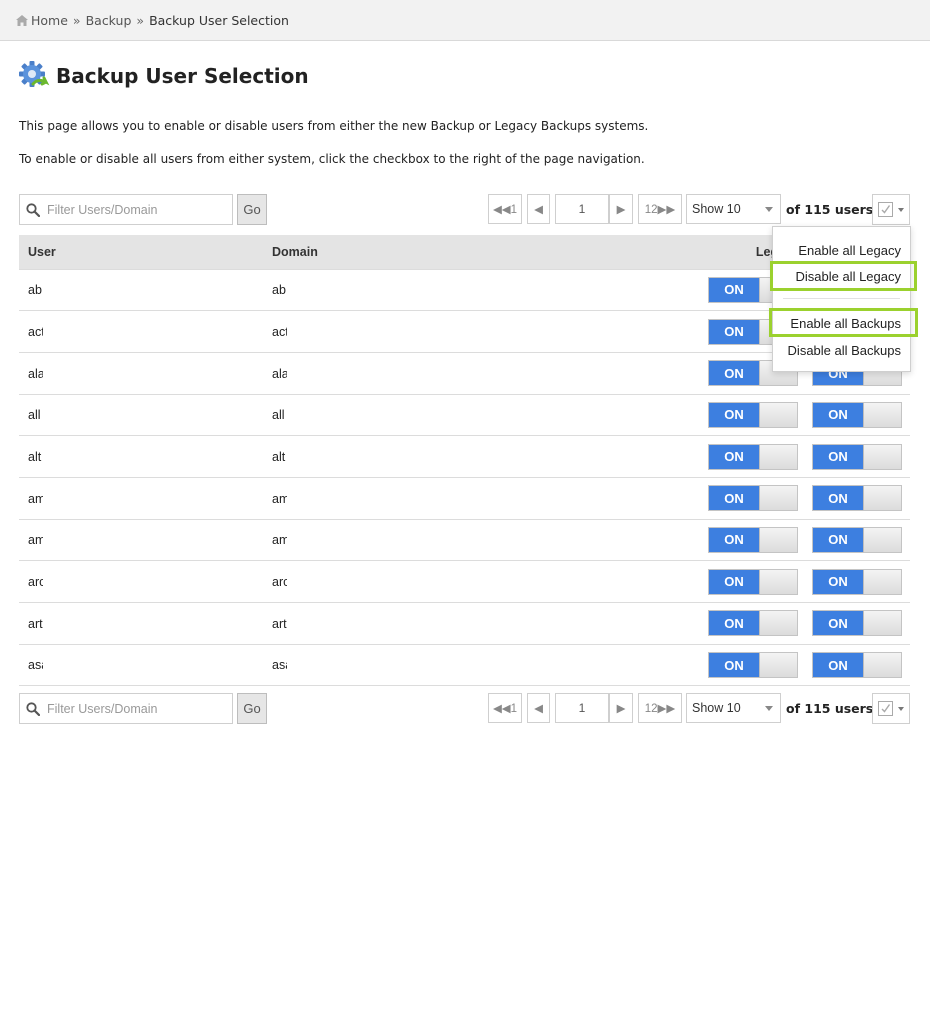  I want to click on domain-name: act, so click(279, 331).